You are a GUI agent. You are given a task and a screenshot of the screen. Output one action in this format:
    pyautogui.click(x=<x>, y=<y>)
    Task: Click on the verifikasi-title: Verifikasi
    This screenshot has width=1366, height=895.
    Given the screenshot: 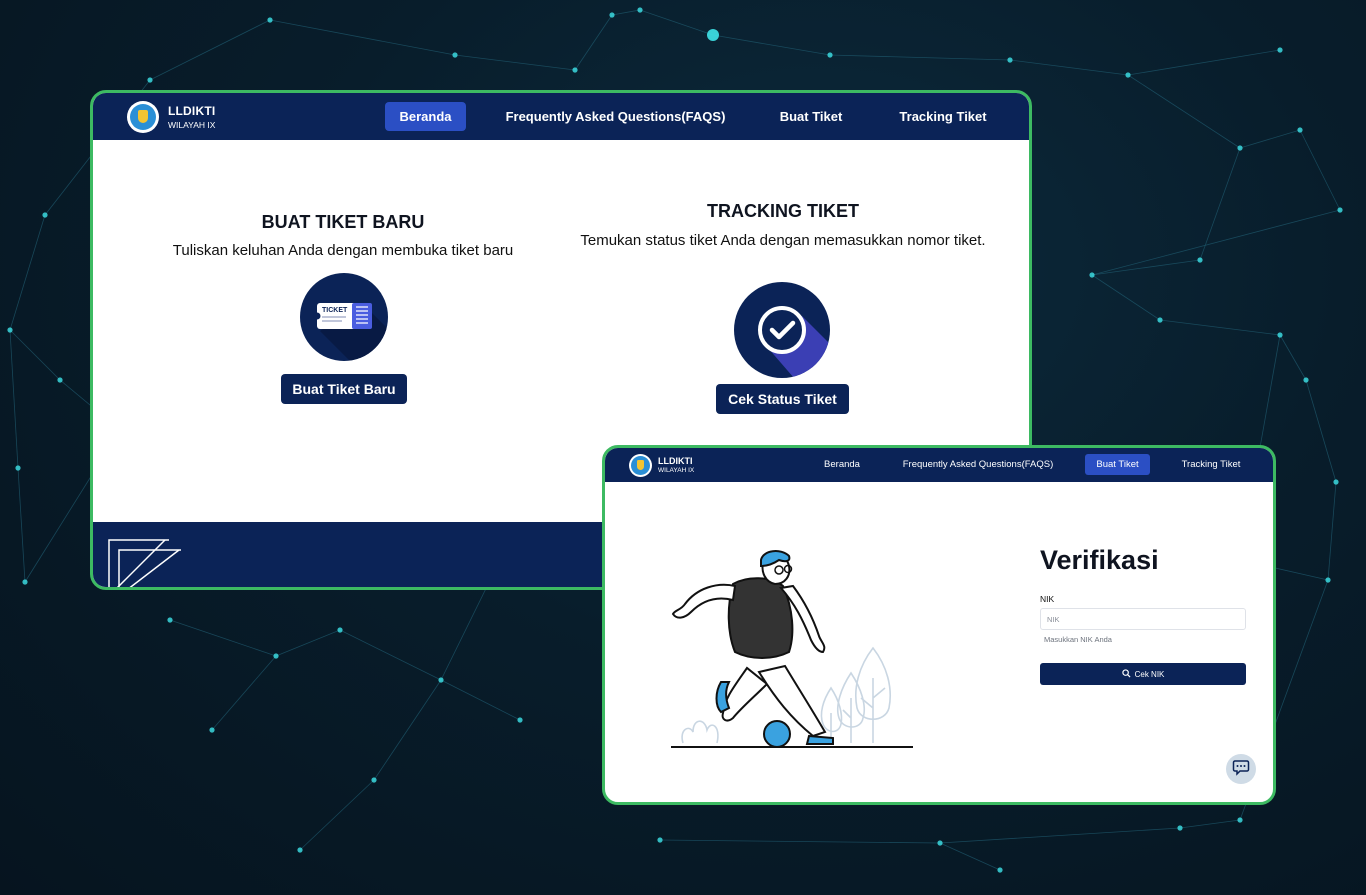 What is the action you would take?
    pyautogui.click(x=1099, y=560)
    